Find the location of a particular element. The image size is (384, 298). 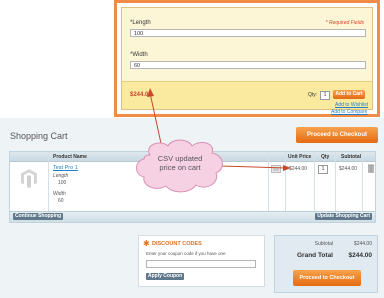

callout-cloud: CSV updated price on cart is located at coordinates (180, 166).